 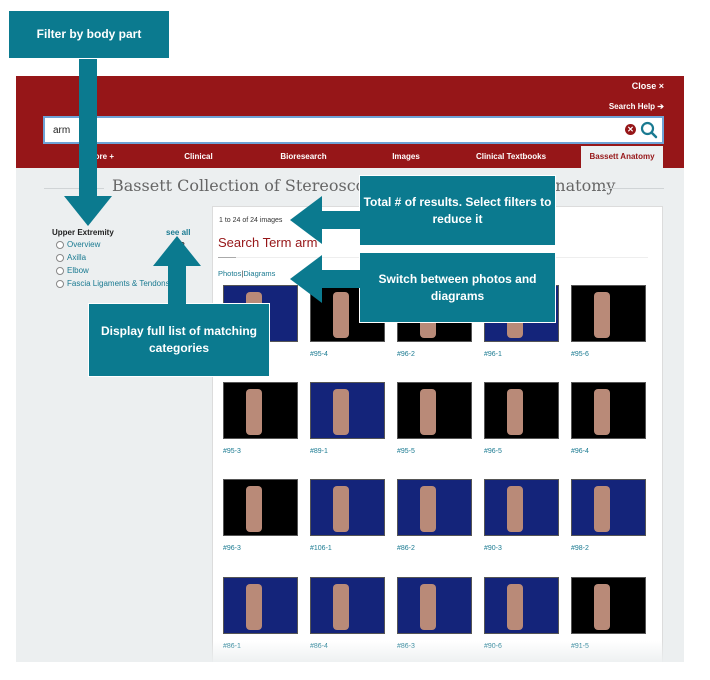 What do you see at coordinates (77, 257) in the screenshot?
I see `facet-label: Axilla` at bounding box center [77, 257].